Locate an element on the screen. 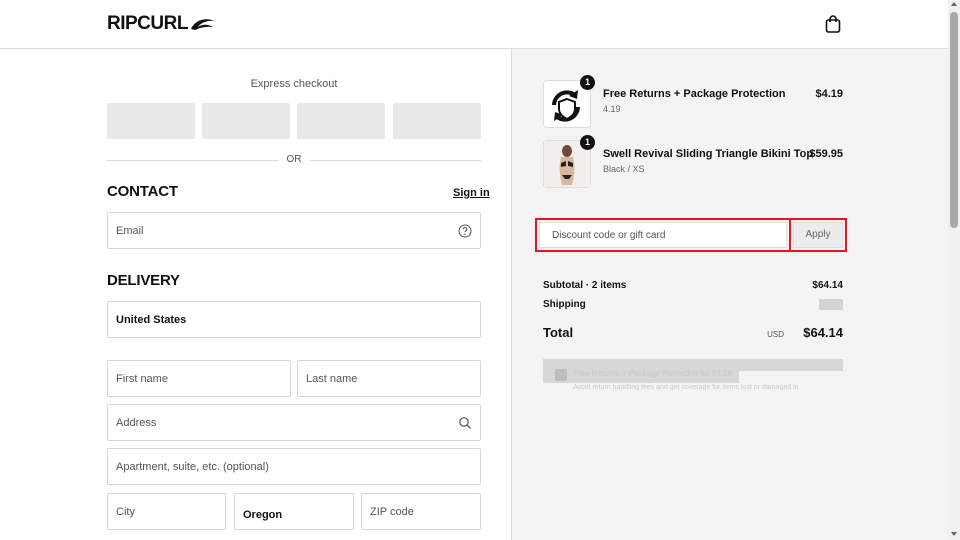 The height and width of the screenshot is (540, 960). discount-field-highlight: Discount code or gift card is located at coordinates (663, 235).